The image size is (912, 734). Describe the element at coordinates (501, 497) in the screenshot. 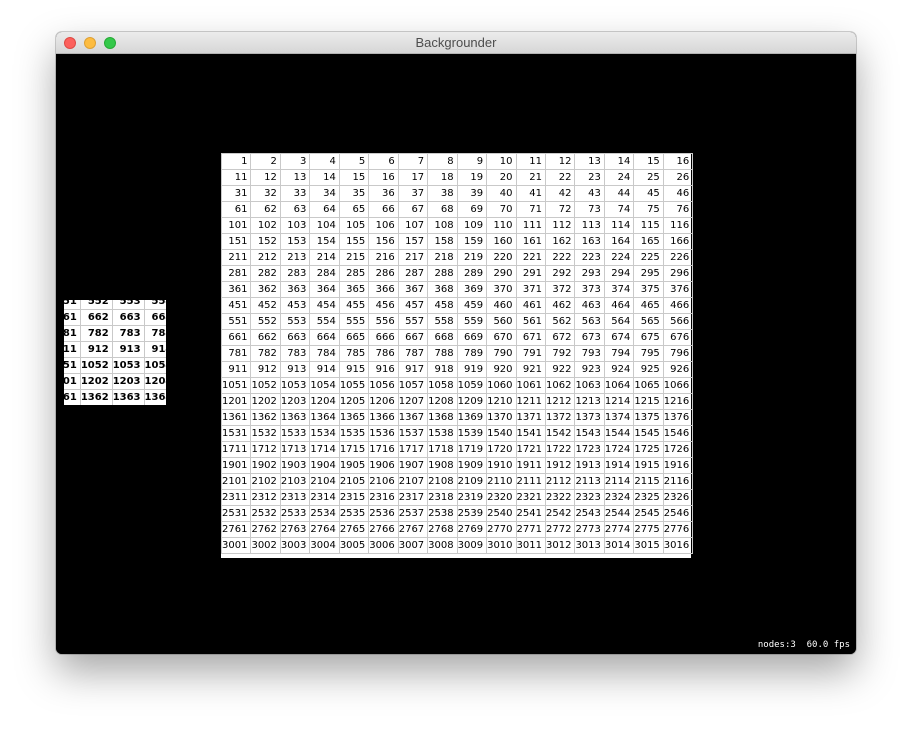

I see `grid-cell: 2320` at that location.